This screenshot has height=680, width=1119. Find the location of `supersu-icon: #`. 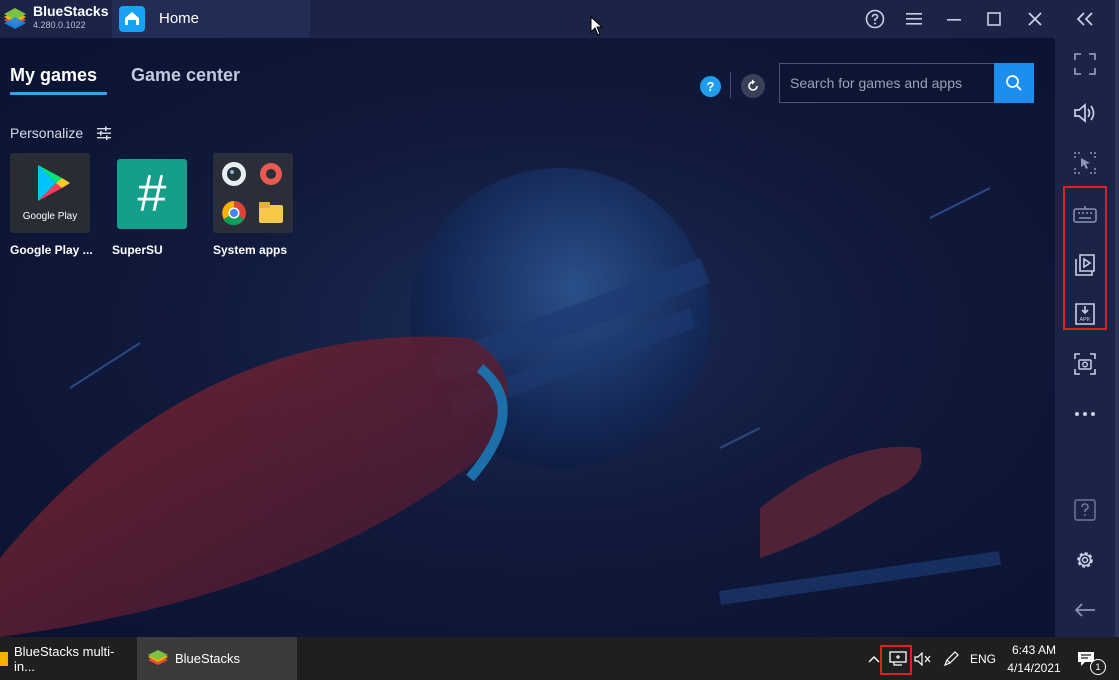

supersu-icon: # is located at coordinates (152, 194).